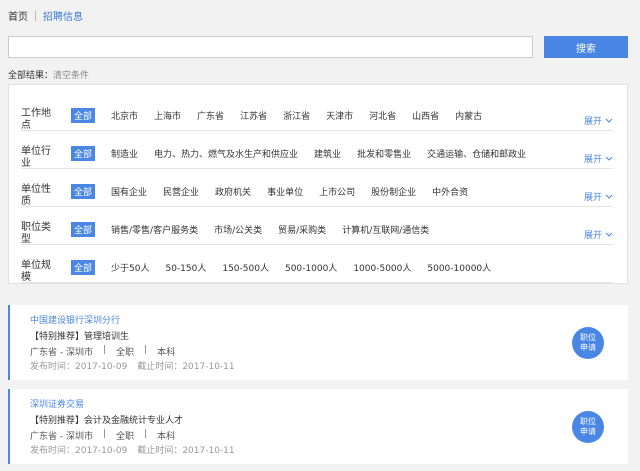 The height and width of the screenshot is (471, 640). What do you see at coordinates (296, 115) in the screenshot?
I see `filter-option: 浙江省` at bounding box center [296, 115].